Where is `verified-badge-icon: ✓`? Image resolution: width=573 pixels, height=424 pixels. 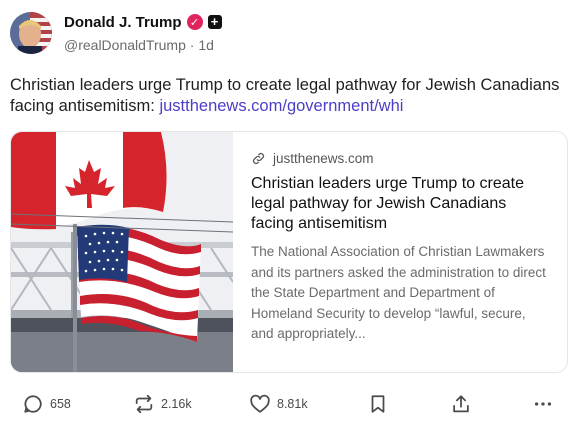
verified-badge-icon: ✓ is located at coordinates (194, 22).